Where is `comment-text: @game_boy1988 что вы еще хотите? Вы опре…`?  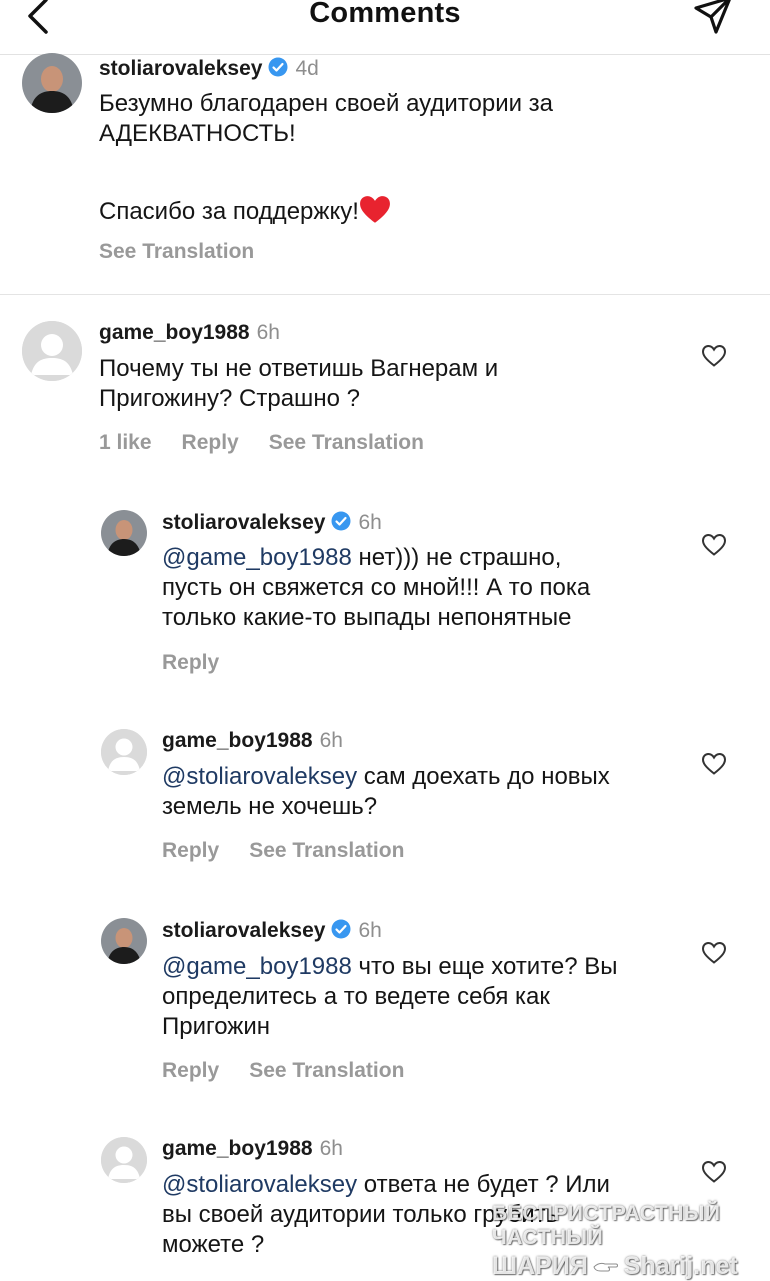 comment-text: @game_boy1988 что вы еще хотите? Вы опре… is located at coordinates (390, 997).